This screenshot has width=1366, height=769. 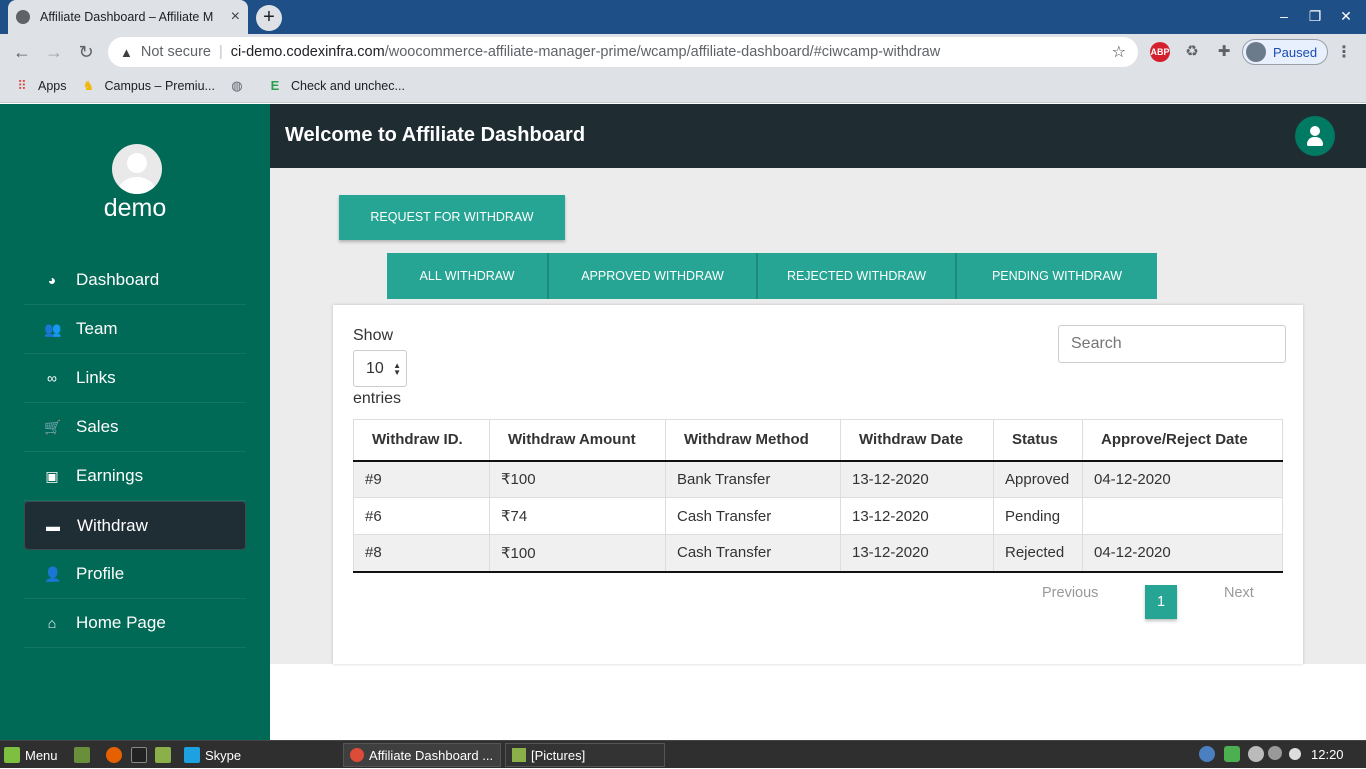 What do you see at coordinates (917, 440) in the screenshot?
I see `column-header: Withdraw Date` at bounding box center [917, 440].